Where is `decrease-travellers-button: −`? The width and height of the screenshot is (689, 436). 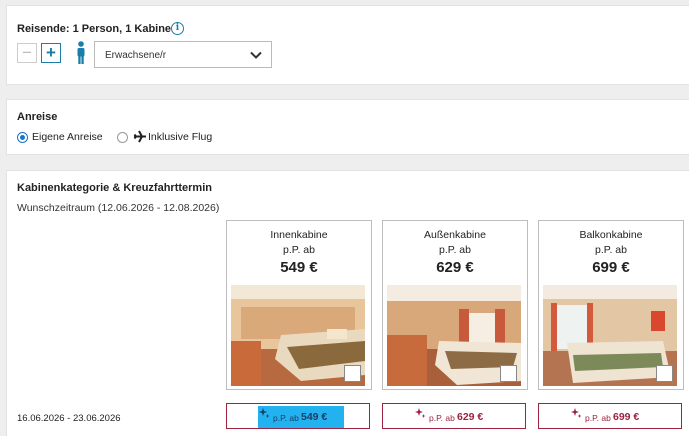
decrease-travellers-button: − is located at coordinates (27, 53).